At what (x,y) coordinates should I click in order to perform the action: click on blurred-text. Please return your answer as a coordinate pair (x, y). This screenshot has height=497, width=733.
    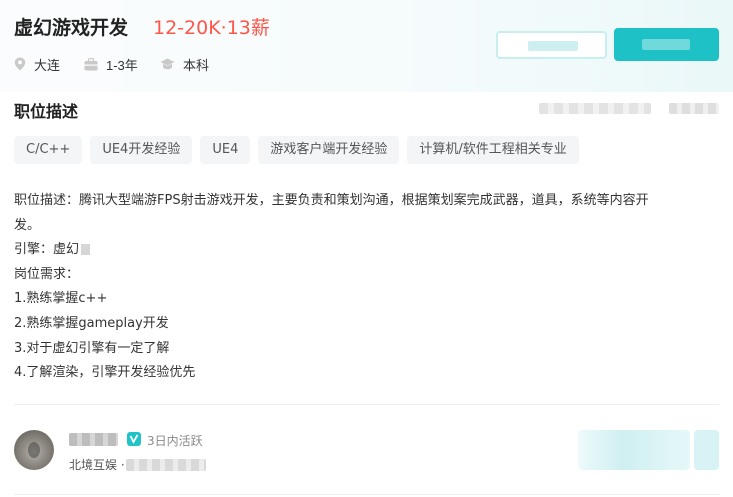
    Looking at the image, I should click on (86, 250).